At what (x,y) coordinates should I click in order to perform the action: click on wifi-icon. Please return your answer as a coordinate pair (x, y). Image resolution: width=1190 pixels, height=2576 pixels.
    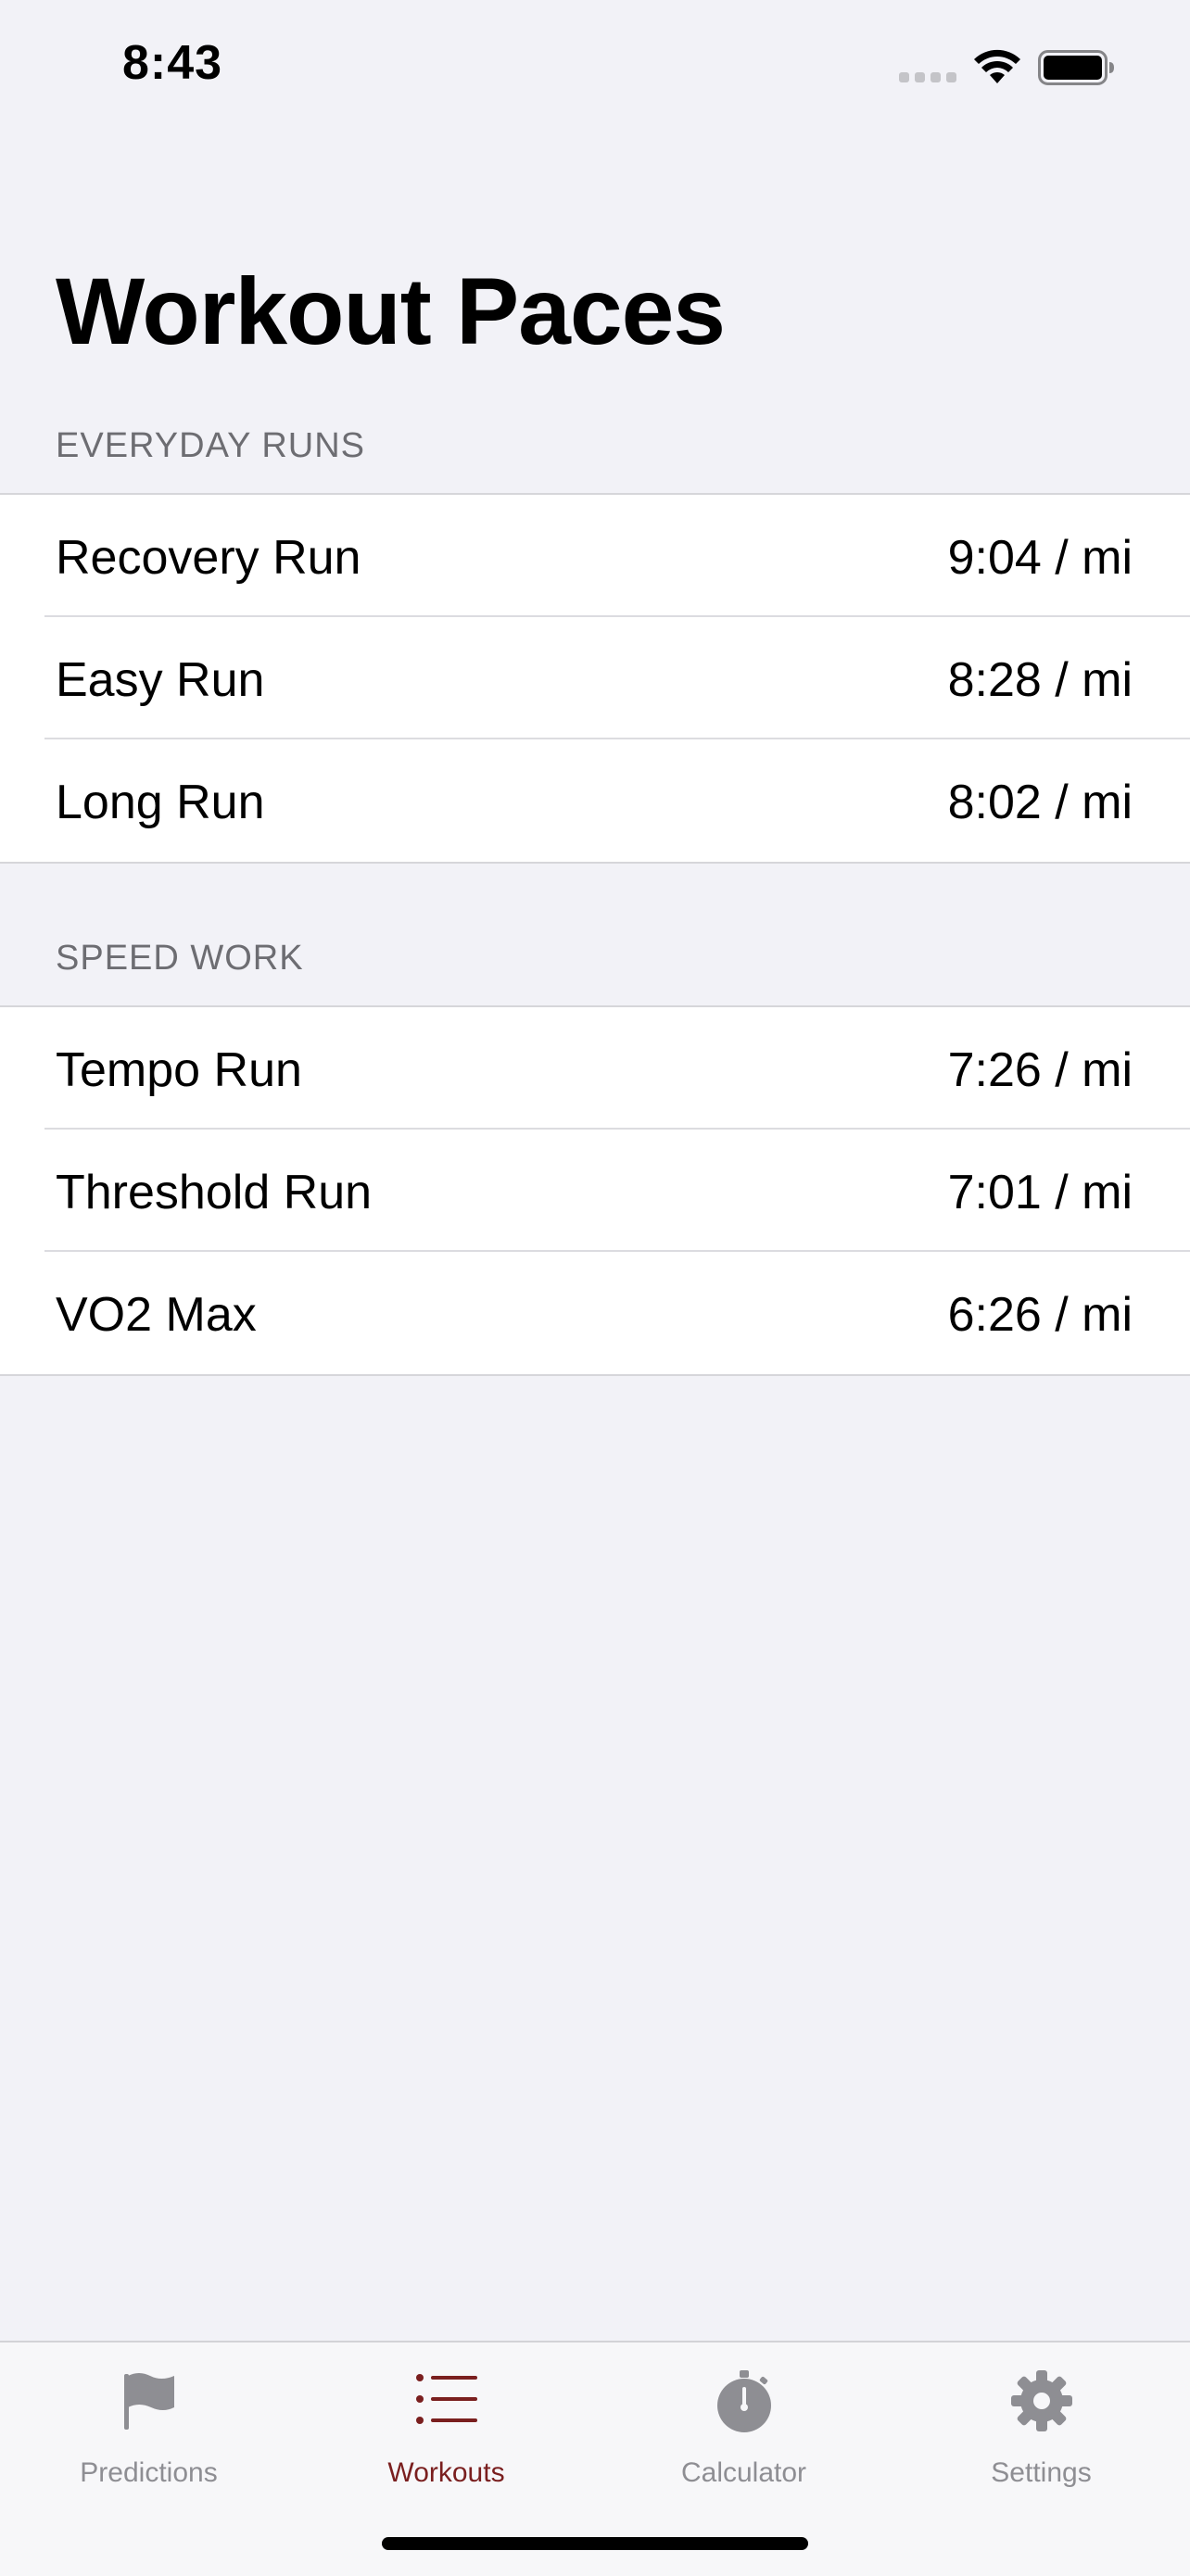
    Looking at the image, I should click on (997, 66).